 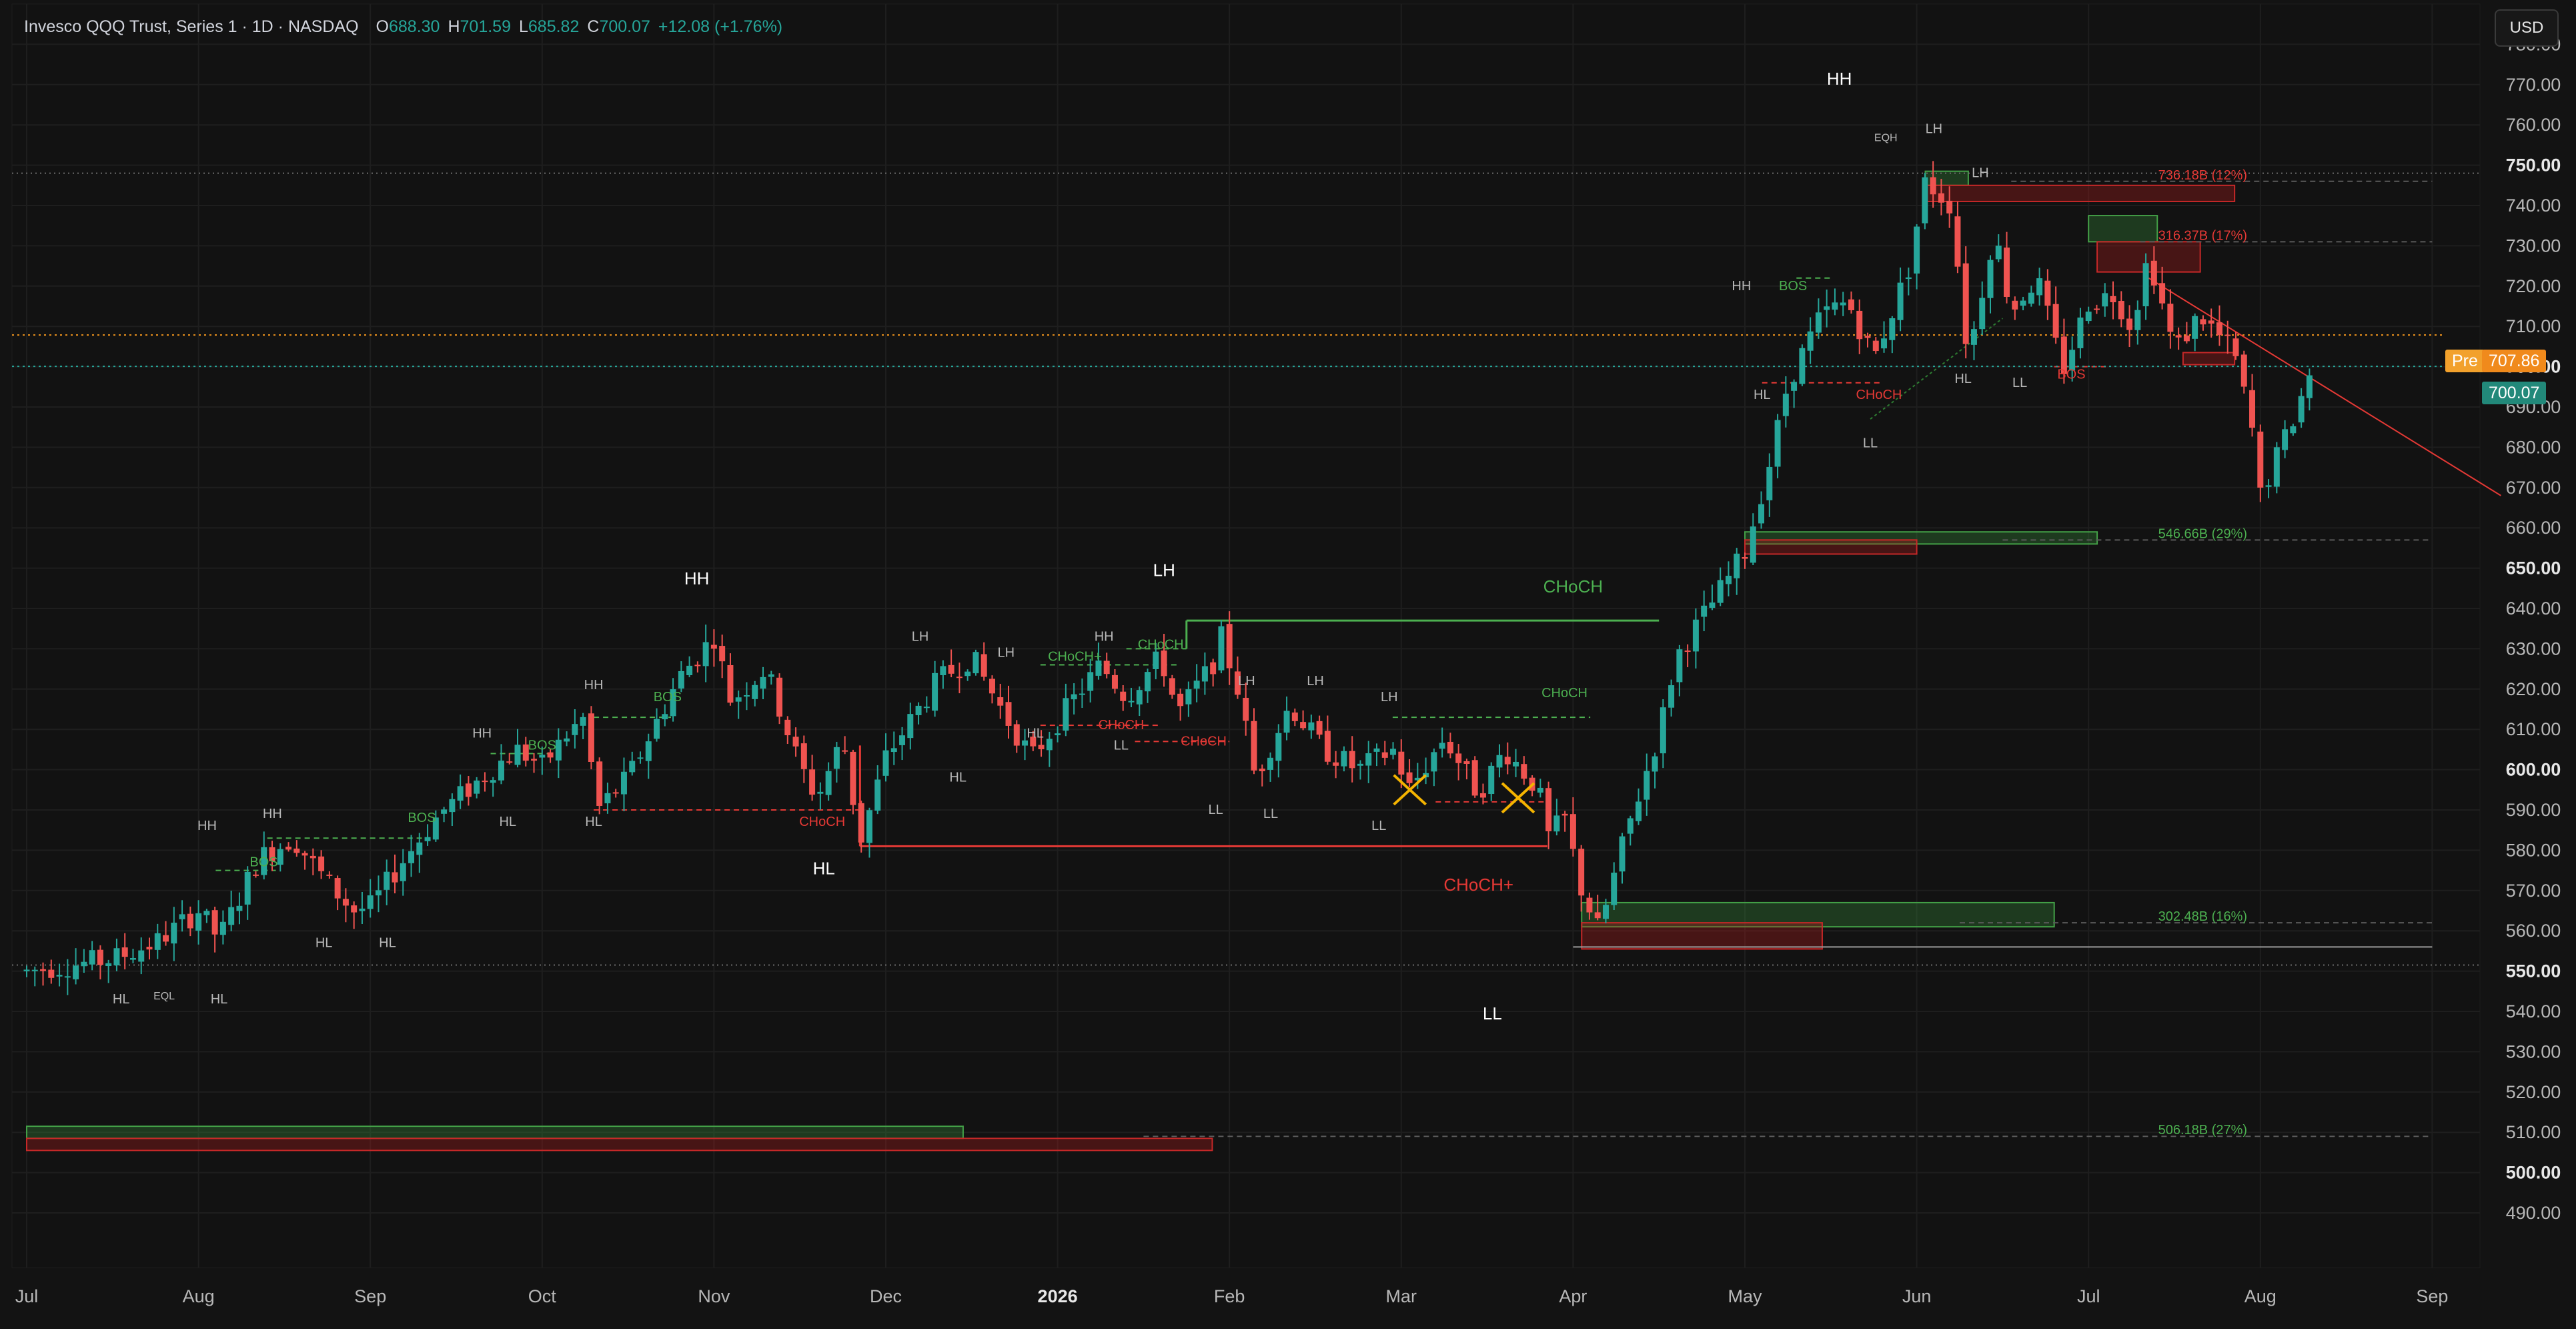 What do you see at coordinates (2534, 1213) in the screenshot?
I see `y-tick-label: 490.00` at bounding box center [2534, 1213].